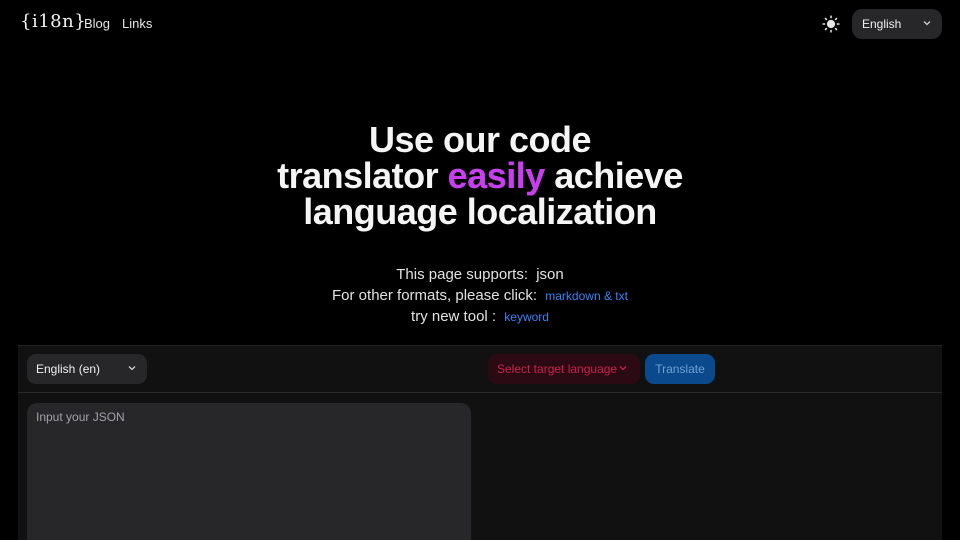 Image resolution: width=960 pixels, height=540 pixels. I want to click on new-tool-label: try new tool :, so click(454, 316).